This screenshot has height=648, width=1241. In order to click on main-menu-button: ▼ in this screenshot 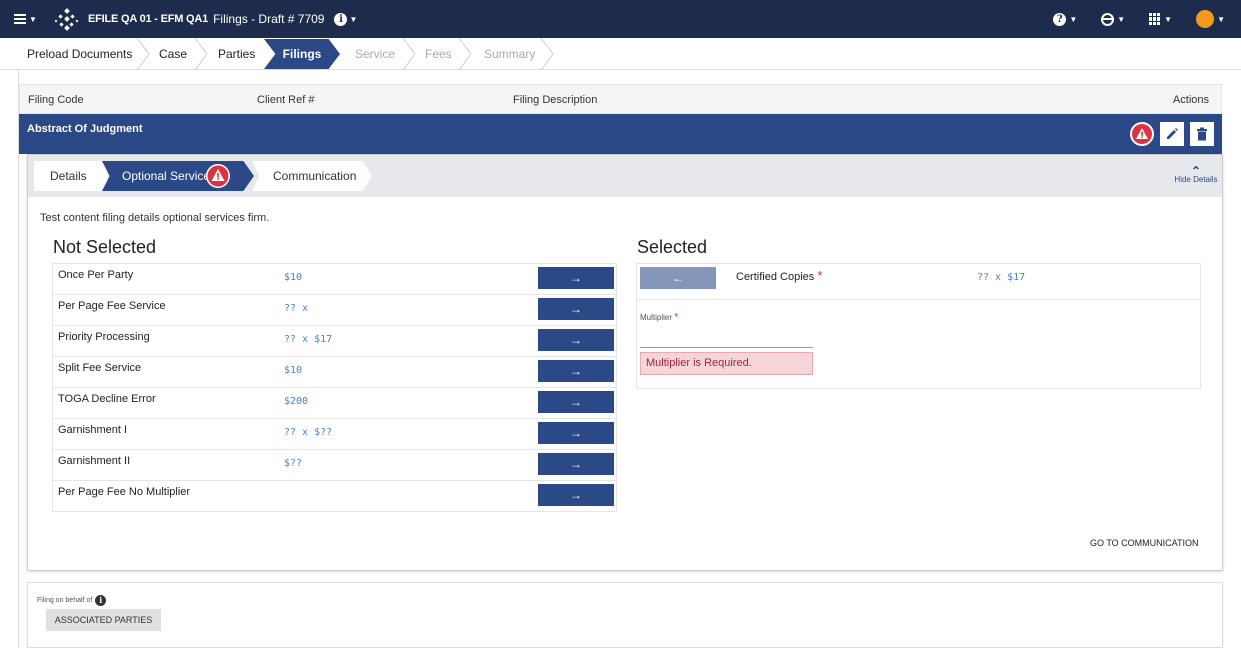, I will do `click(27, 19)`.